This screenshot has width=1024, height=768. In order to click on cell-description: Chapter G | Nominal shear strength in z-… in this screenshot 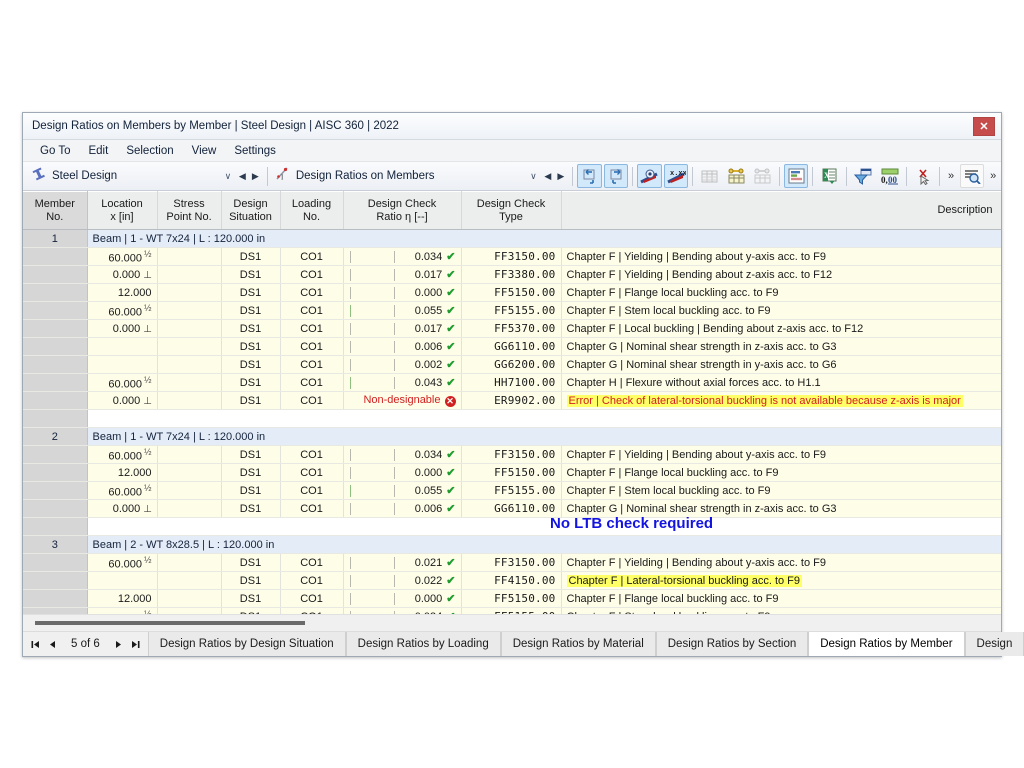, I will do `click(781, 346)`.